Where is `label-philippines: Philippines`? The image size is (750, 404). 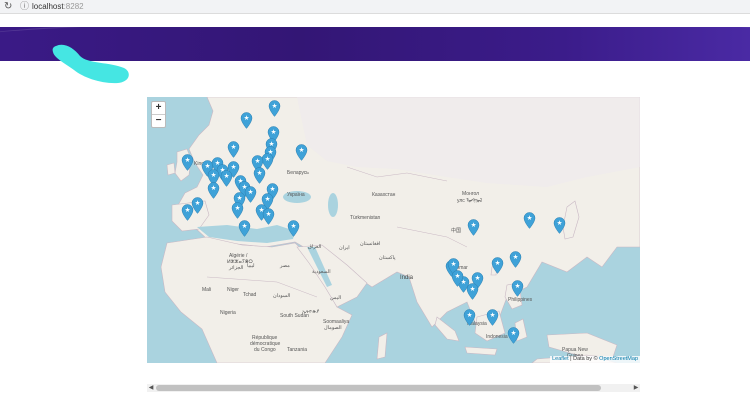
label-philippines: Philippines is located at coordinates (520, 300).